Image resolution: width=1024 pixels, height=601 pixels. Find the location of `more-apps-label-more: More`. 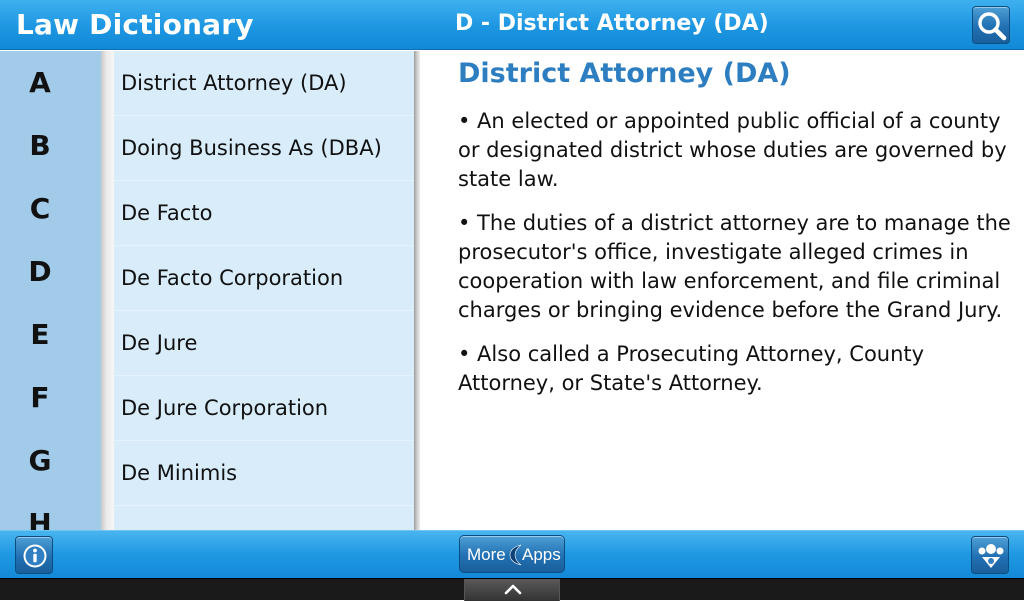

more-apps-label-more: More is located at coordinates (486, 554).